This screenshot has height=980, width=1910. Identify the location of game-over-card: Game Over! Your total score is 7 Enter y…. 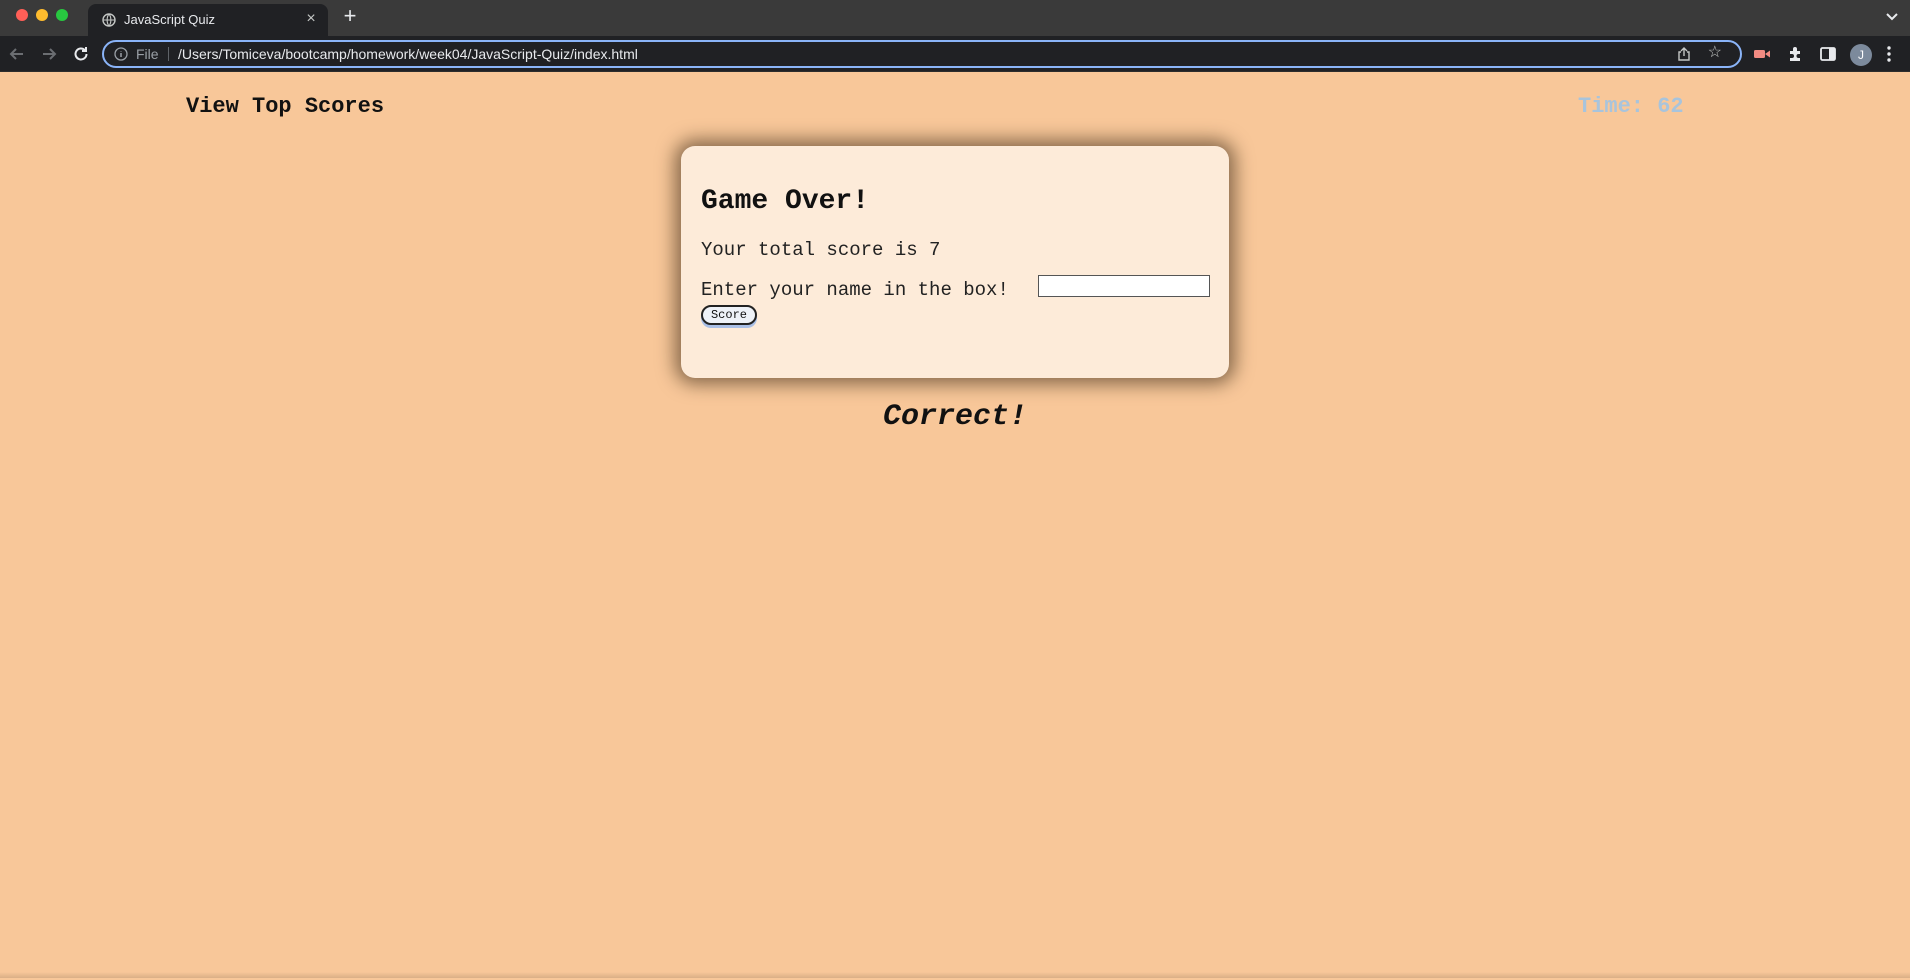
(955, 262).